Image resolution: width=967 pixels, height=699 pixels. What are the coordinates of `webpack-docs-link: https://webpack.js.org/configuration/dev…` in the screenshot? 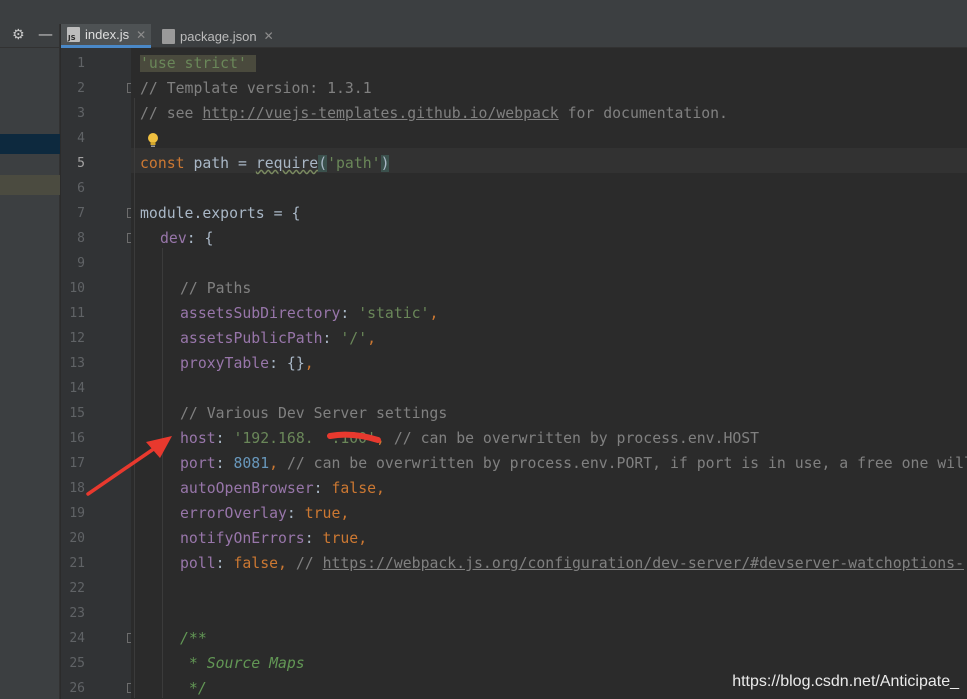 It's located at (643, 563).